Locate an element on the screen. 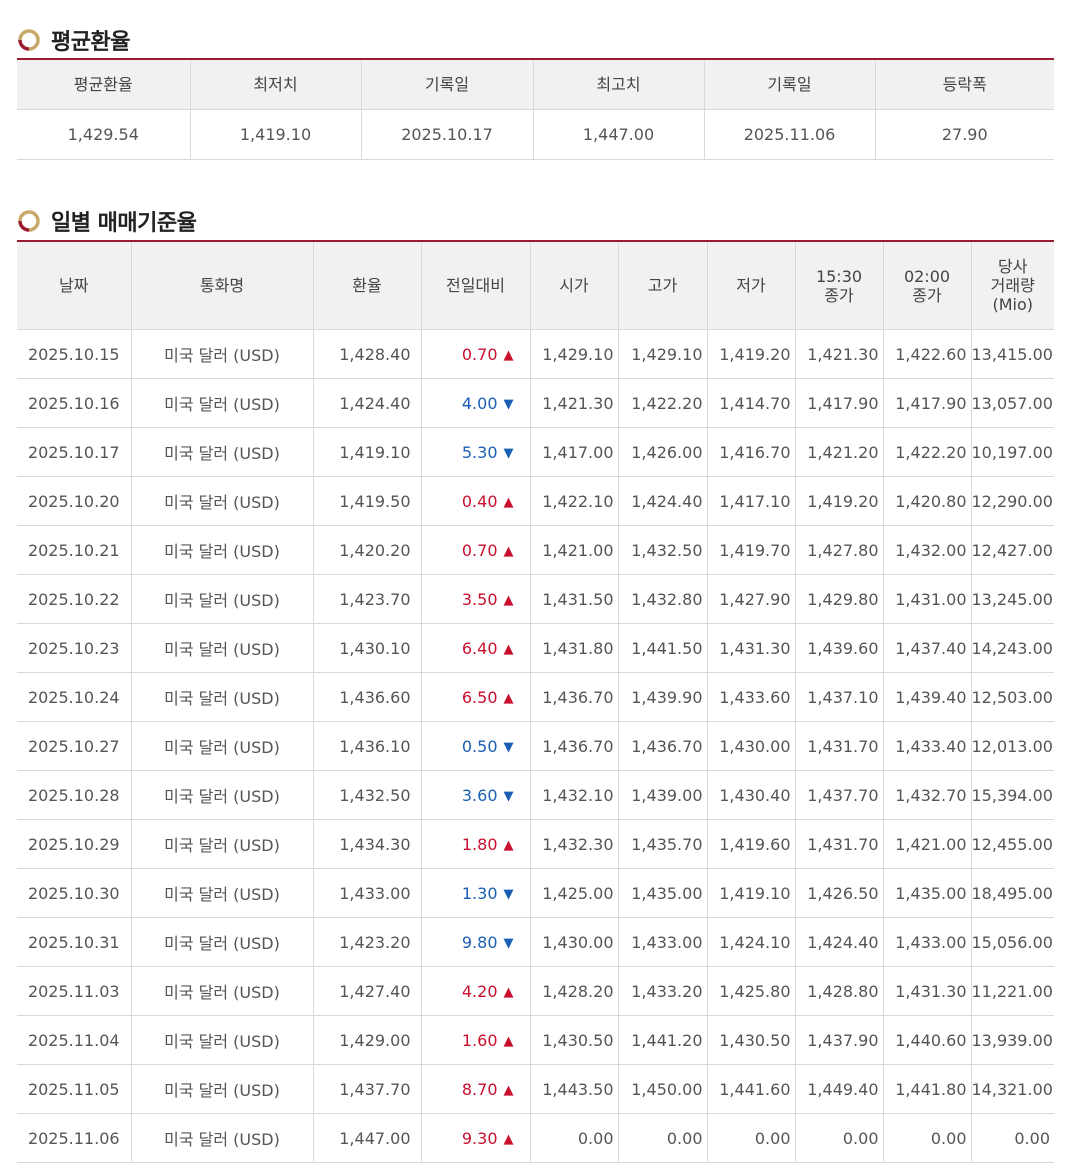 The image size is (1065, 1173). header-close-1530: 15:30 종가 is located at coordinates (838, 285).